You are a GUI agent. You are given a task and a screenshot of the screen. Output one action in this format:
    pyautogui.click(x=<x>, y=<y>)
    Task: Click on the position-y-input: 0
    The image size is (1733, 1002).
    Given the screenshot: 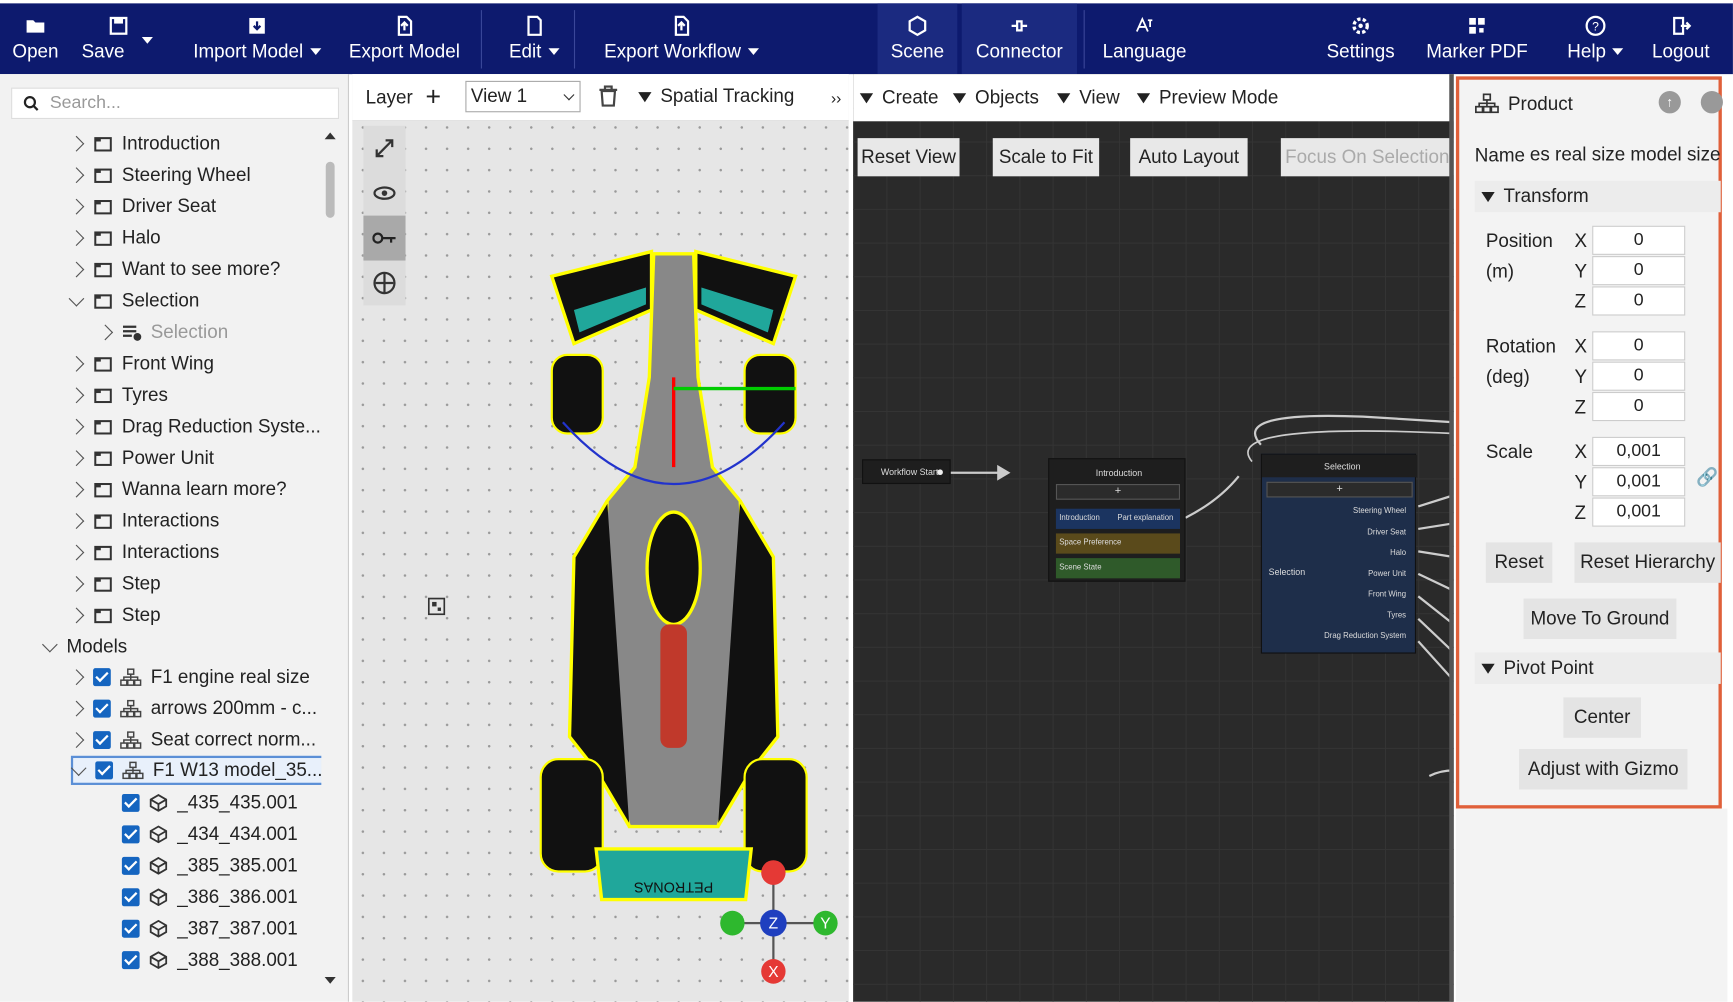 What is the action you would take?
    pyautogui.click(x=1639, y=271)
    